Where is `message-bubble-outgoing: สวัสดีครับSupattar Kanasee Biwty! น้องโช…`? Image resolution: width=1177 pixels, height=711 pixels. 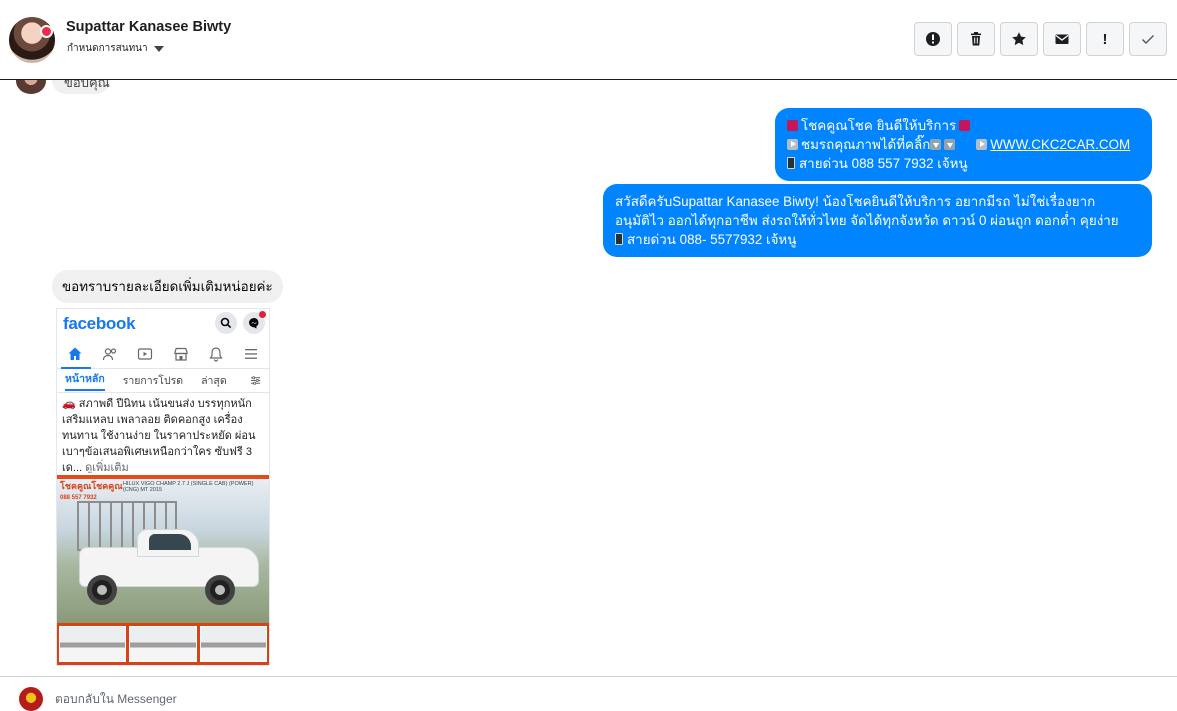
message-bubble-outgoing: สวัสดีครับSupattar Kanasee Biwty! น้องโช… is located at coordinates (877, 220).